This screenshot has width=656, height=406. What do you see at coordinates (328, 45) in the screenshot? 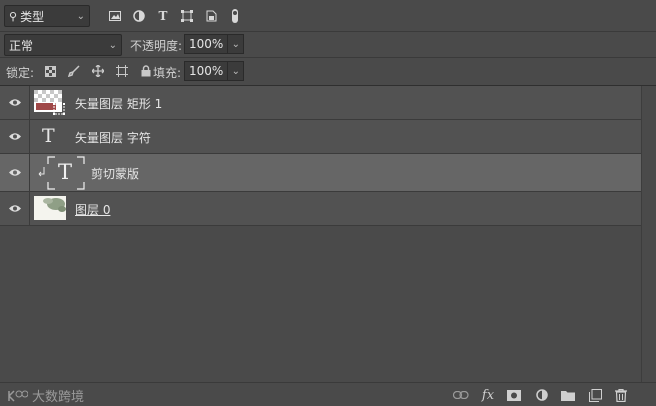
I see `blend-bar: 正常 ⌄ 不透明度: 100% ⌄` at bounding box center [328, 45].